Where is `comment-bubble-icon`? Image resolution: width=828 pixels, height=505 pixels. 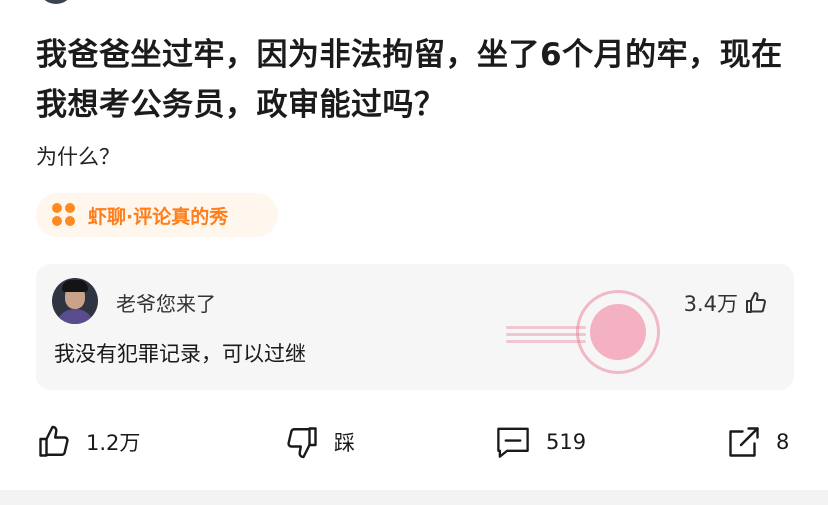 comment-bubble-icon is located at coordinates (513, 442).